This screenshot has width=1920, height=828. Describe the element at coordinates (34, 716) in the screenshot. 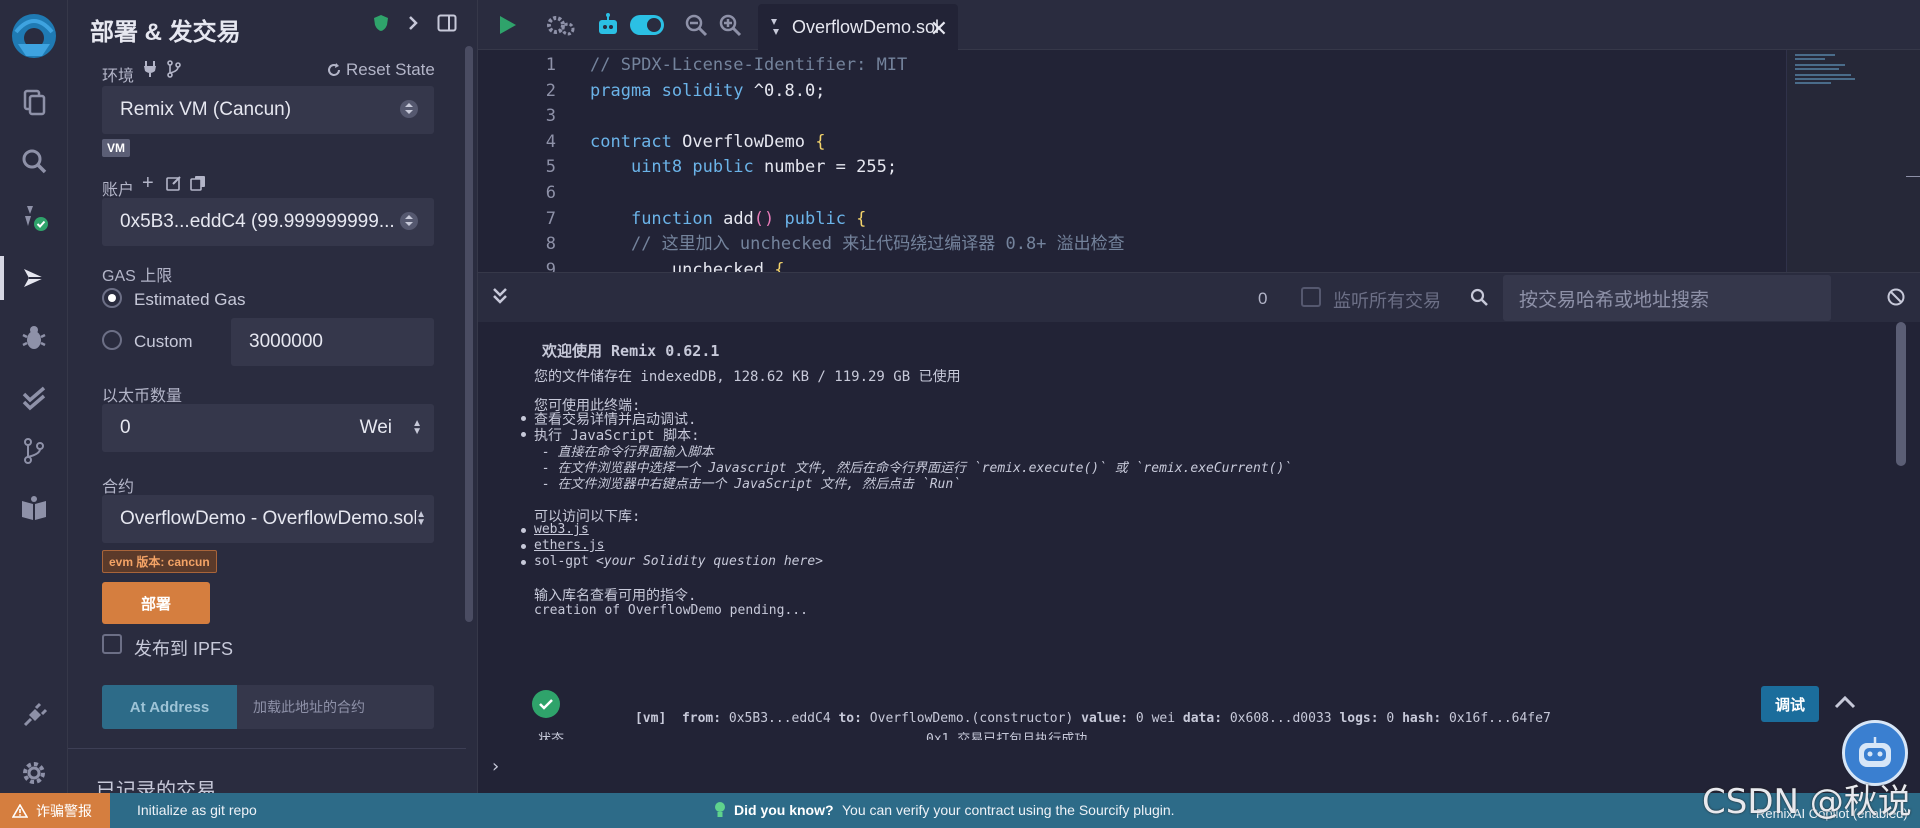

I see `plugin-manager-icon` at that location.